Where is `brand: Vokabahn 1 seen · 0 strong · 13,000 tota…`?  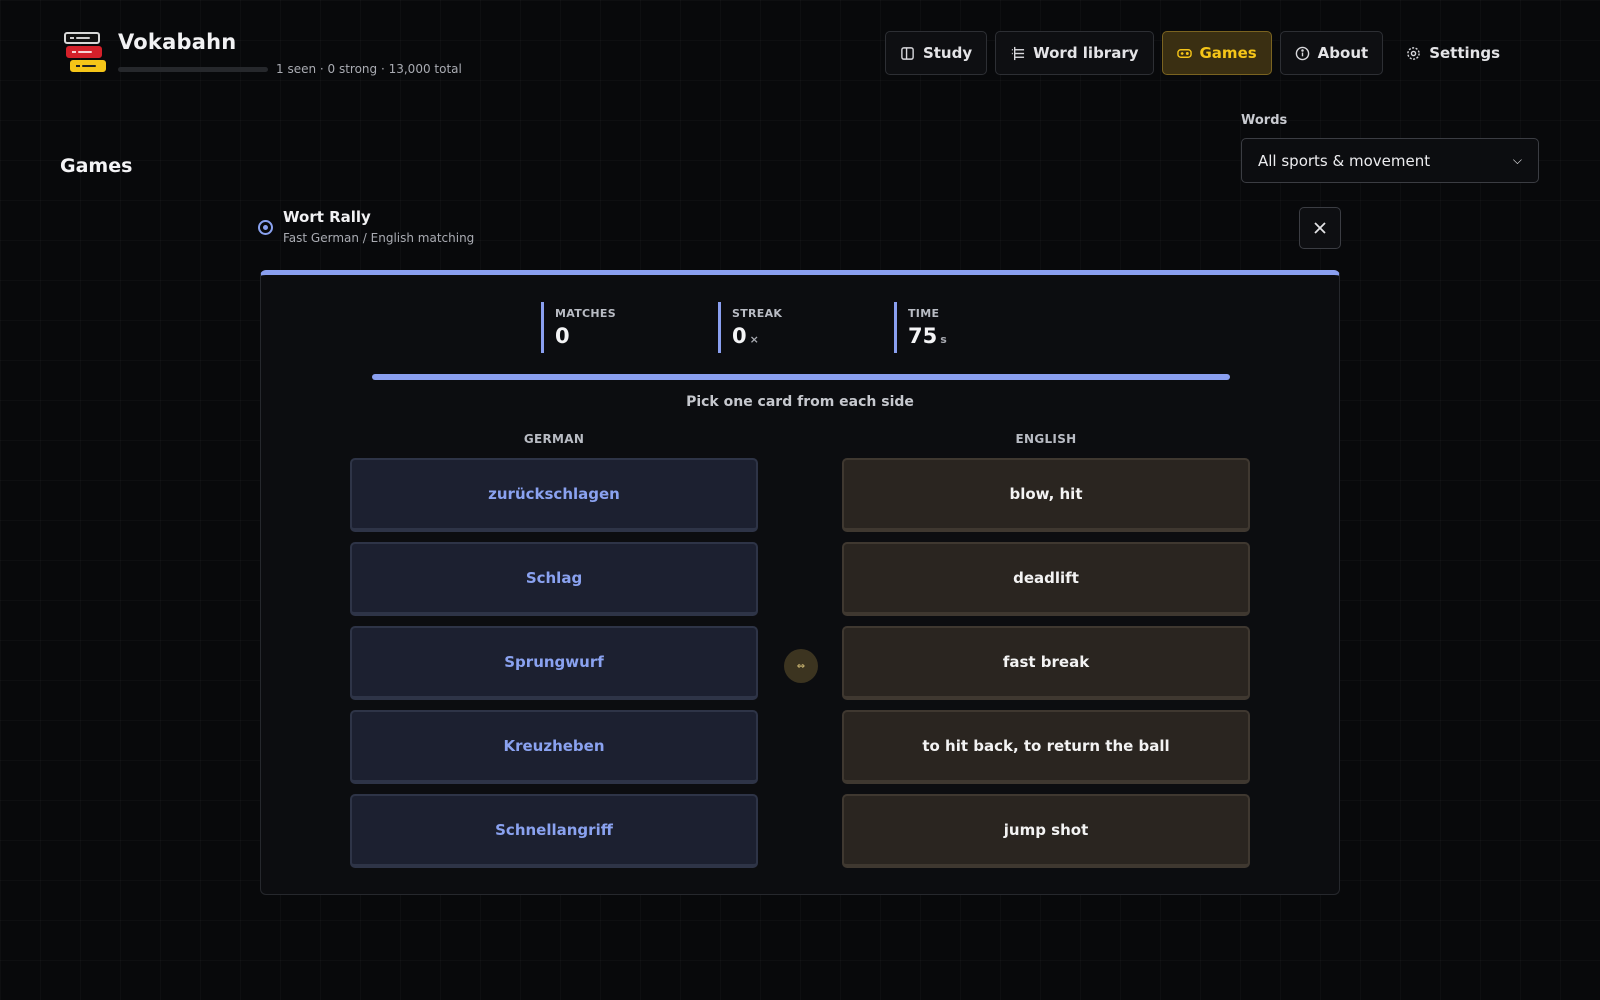 brand: Vokabahn 1 seen · 0 strong · 13,000 tota… is located at coordinates (261, 53).